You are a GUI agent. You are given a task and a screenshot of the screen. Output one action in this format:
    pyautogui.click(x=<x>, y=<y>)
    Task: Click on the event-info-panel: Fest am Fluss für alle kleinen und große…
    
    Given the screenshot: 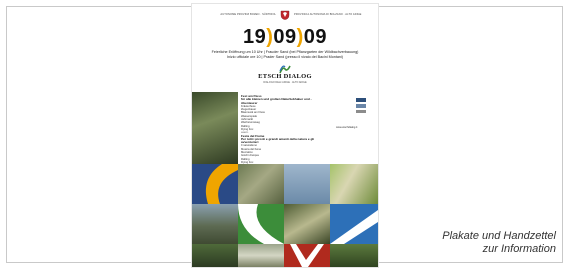 What is the action you would take?
    pyautogui.click(x=308, y=129)
    